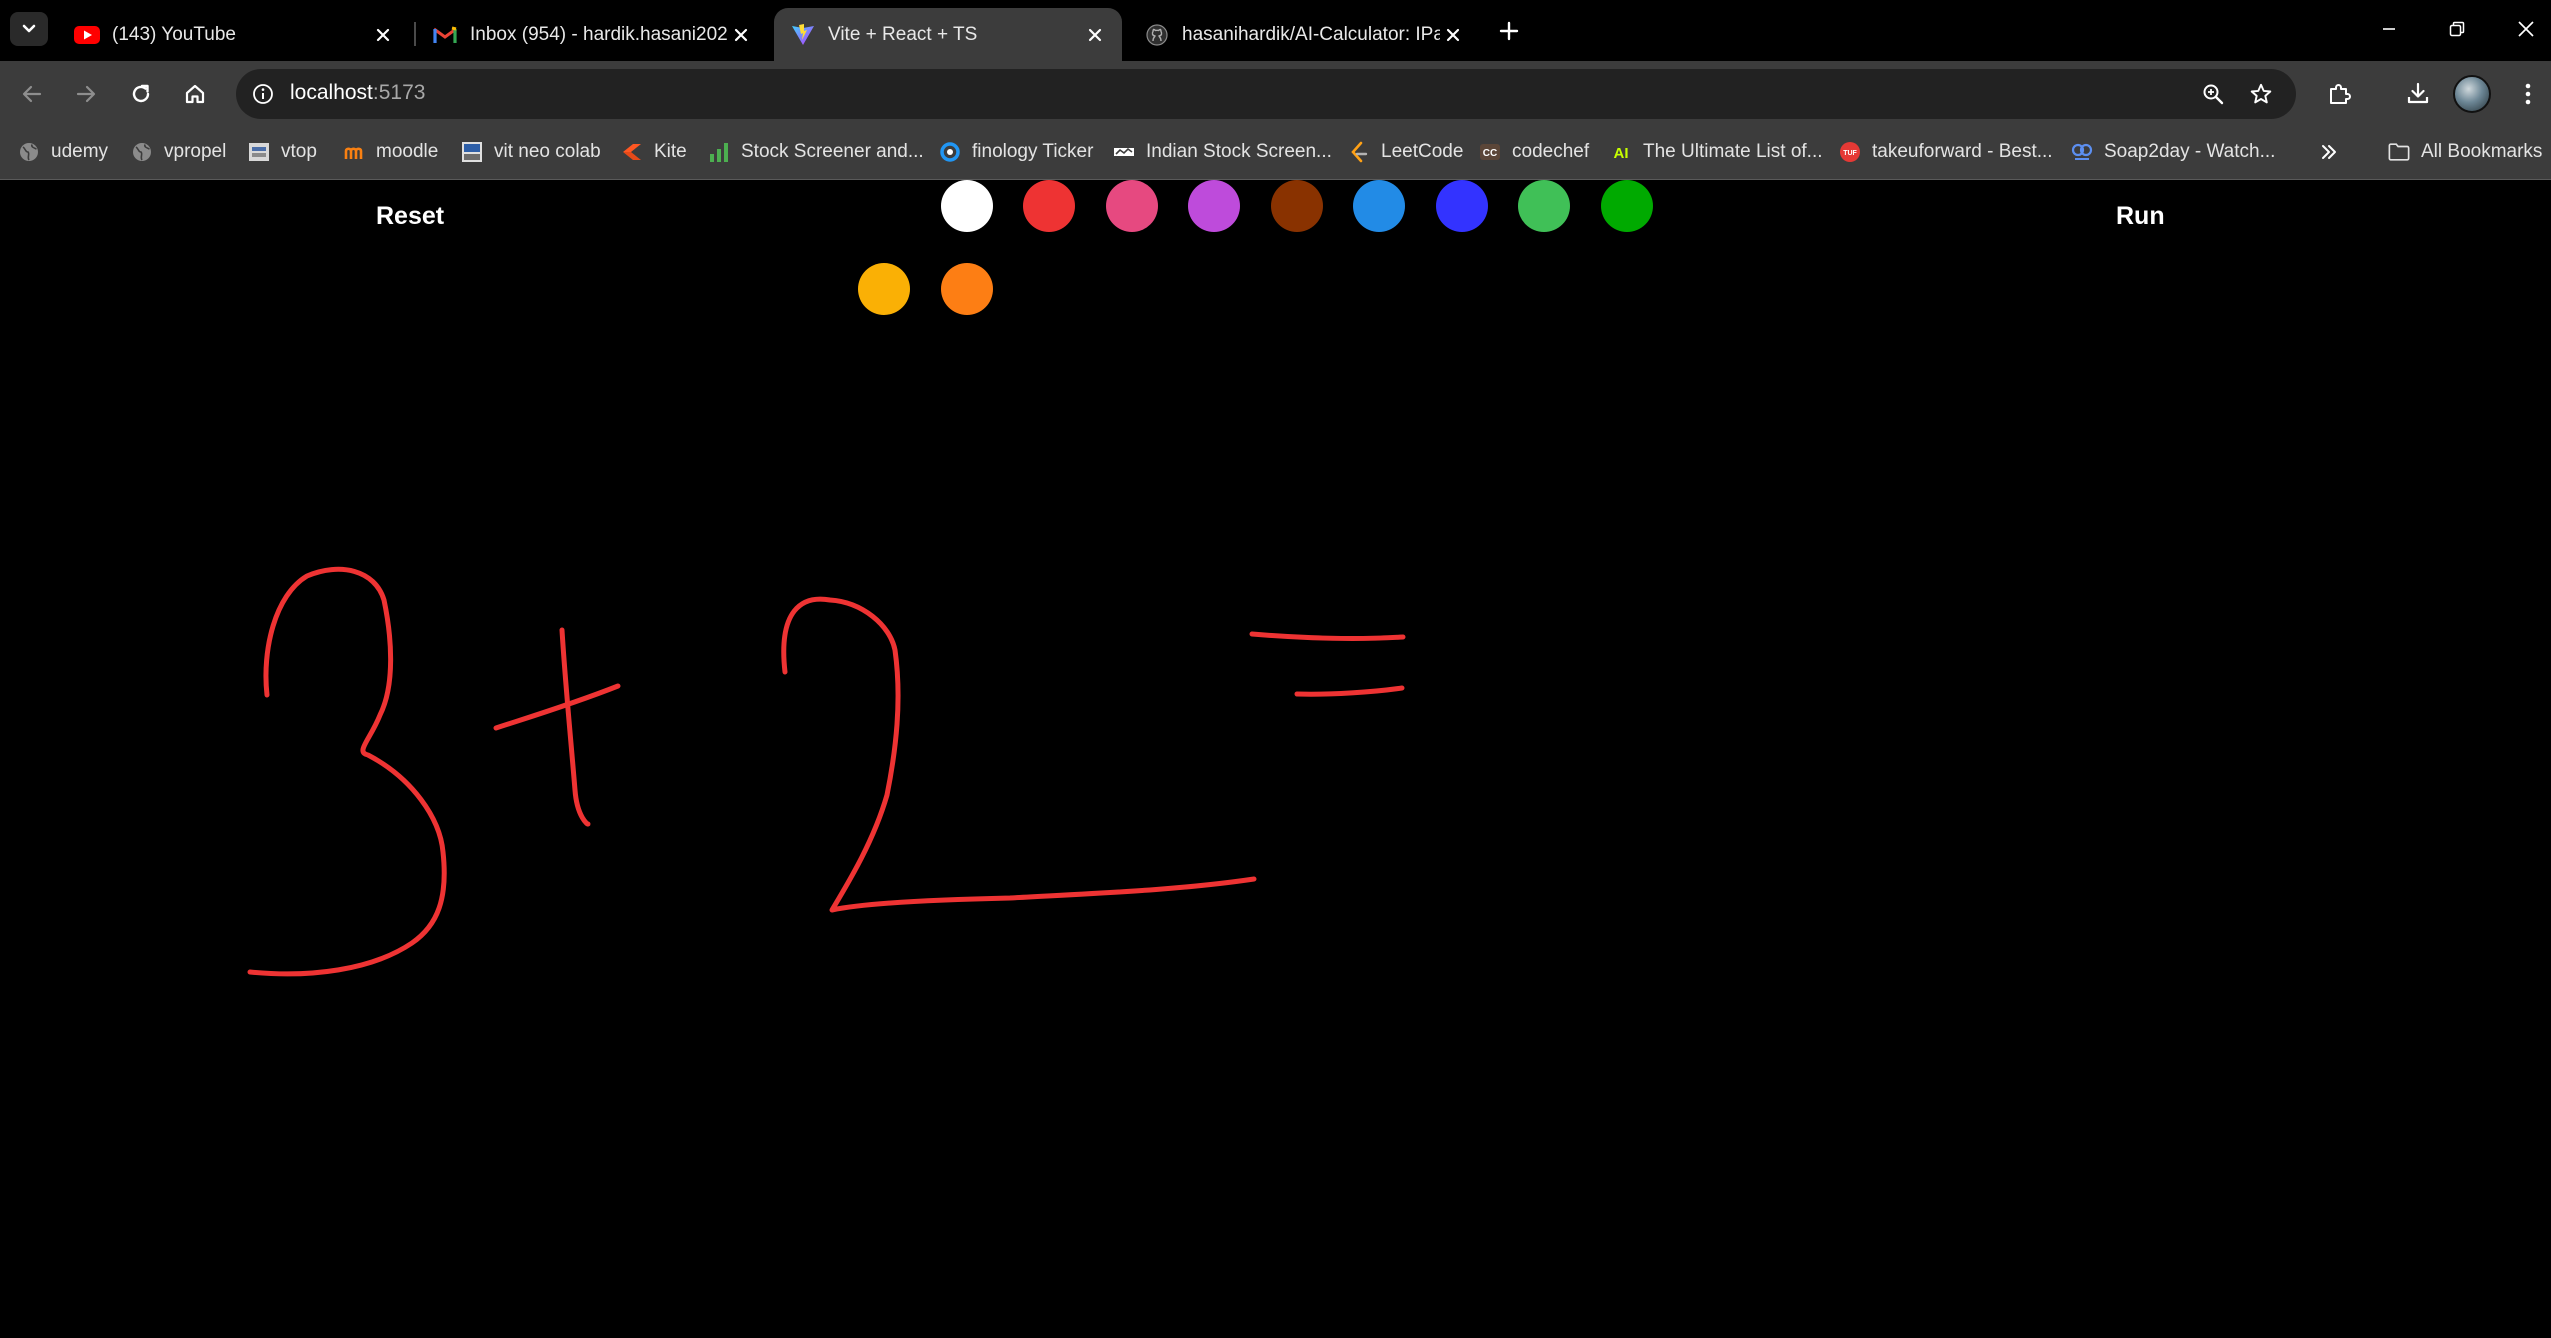 Image resolution: width=2551 pixels, height=1338 pixels. I want to click on minimize-button, so click(2389, 29).